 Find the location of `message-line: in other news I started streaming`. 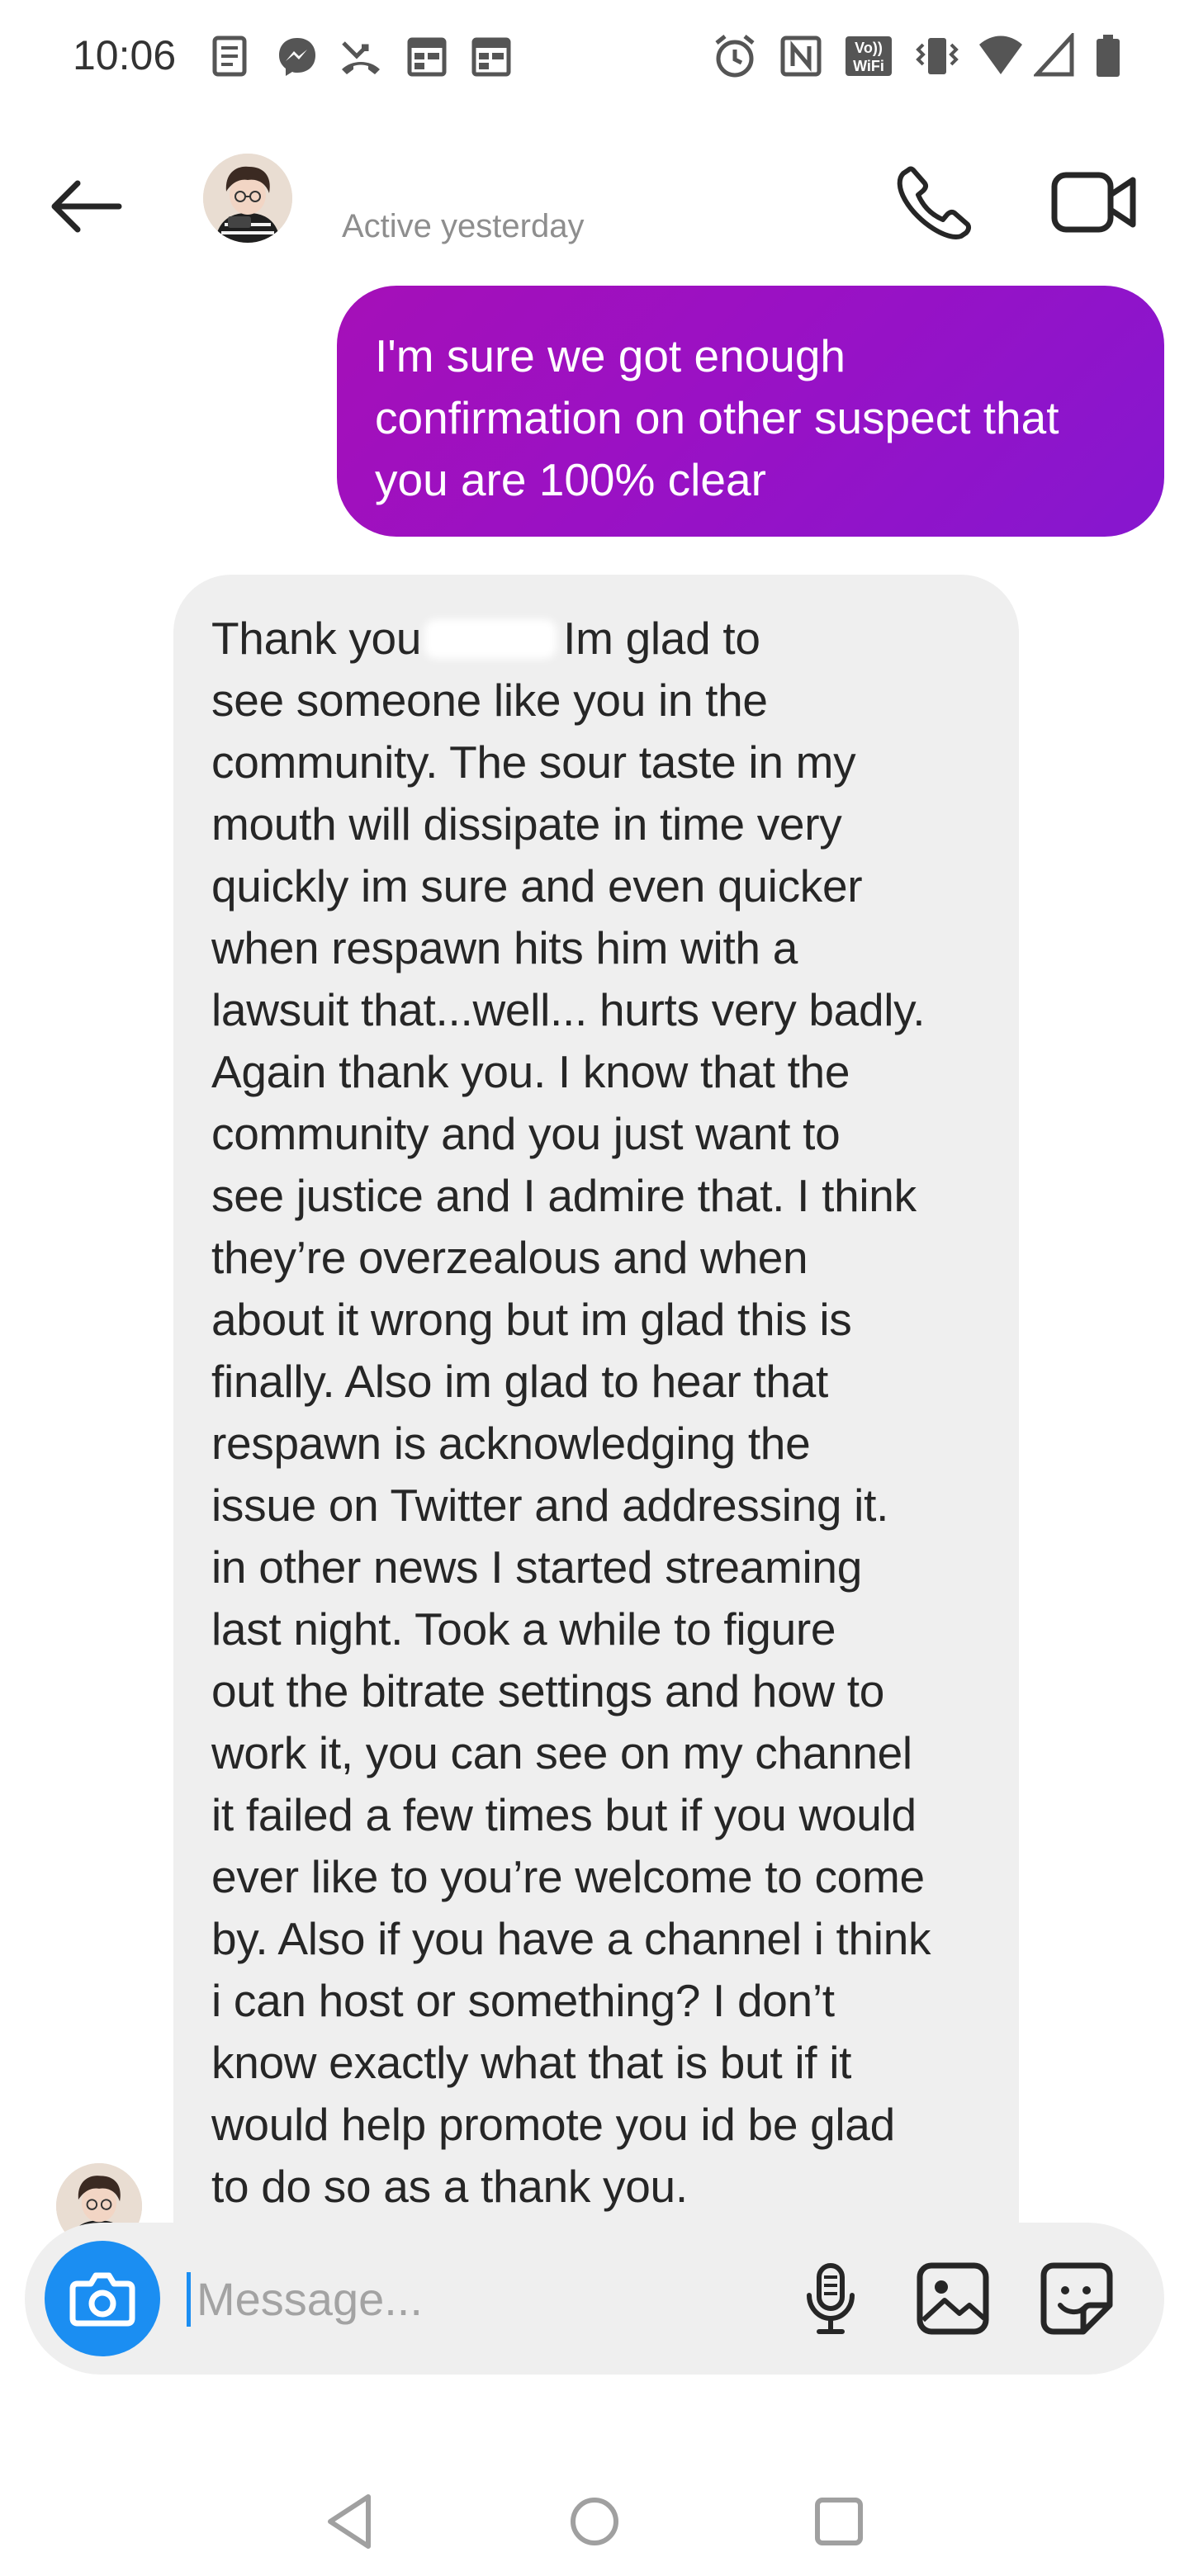

message-line: in other news I started streaming is located at coordinates (536, 1567).